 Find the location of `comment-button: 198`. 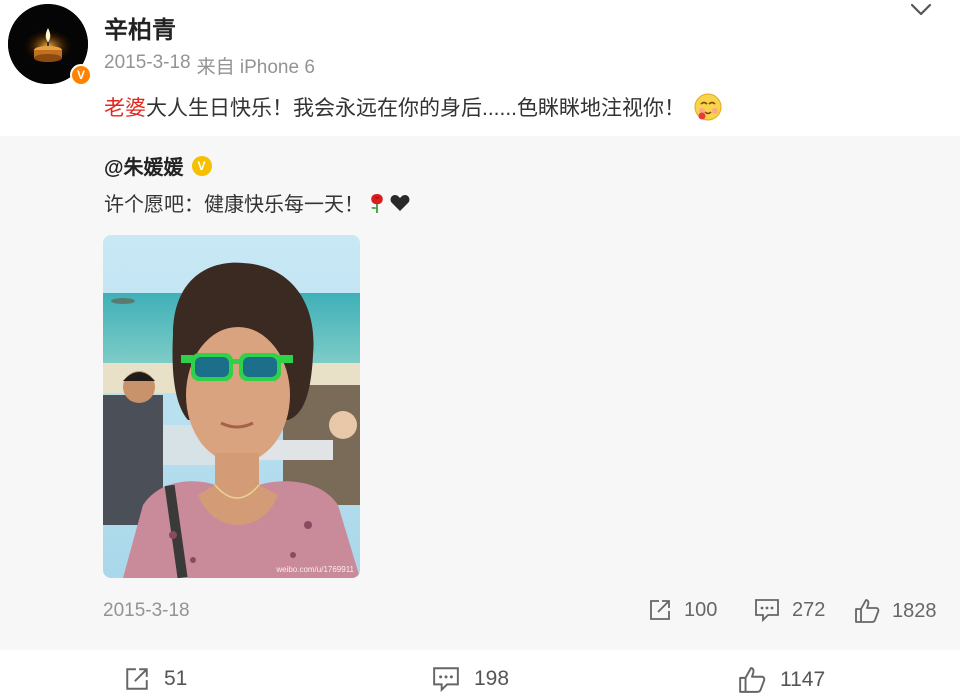

comment-button: 198 is located at coordinates (470, 679).